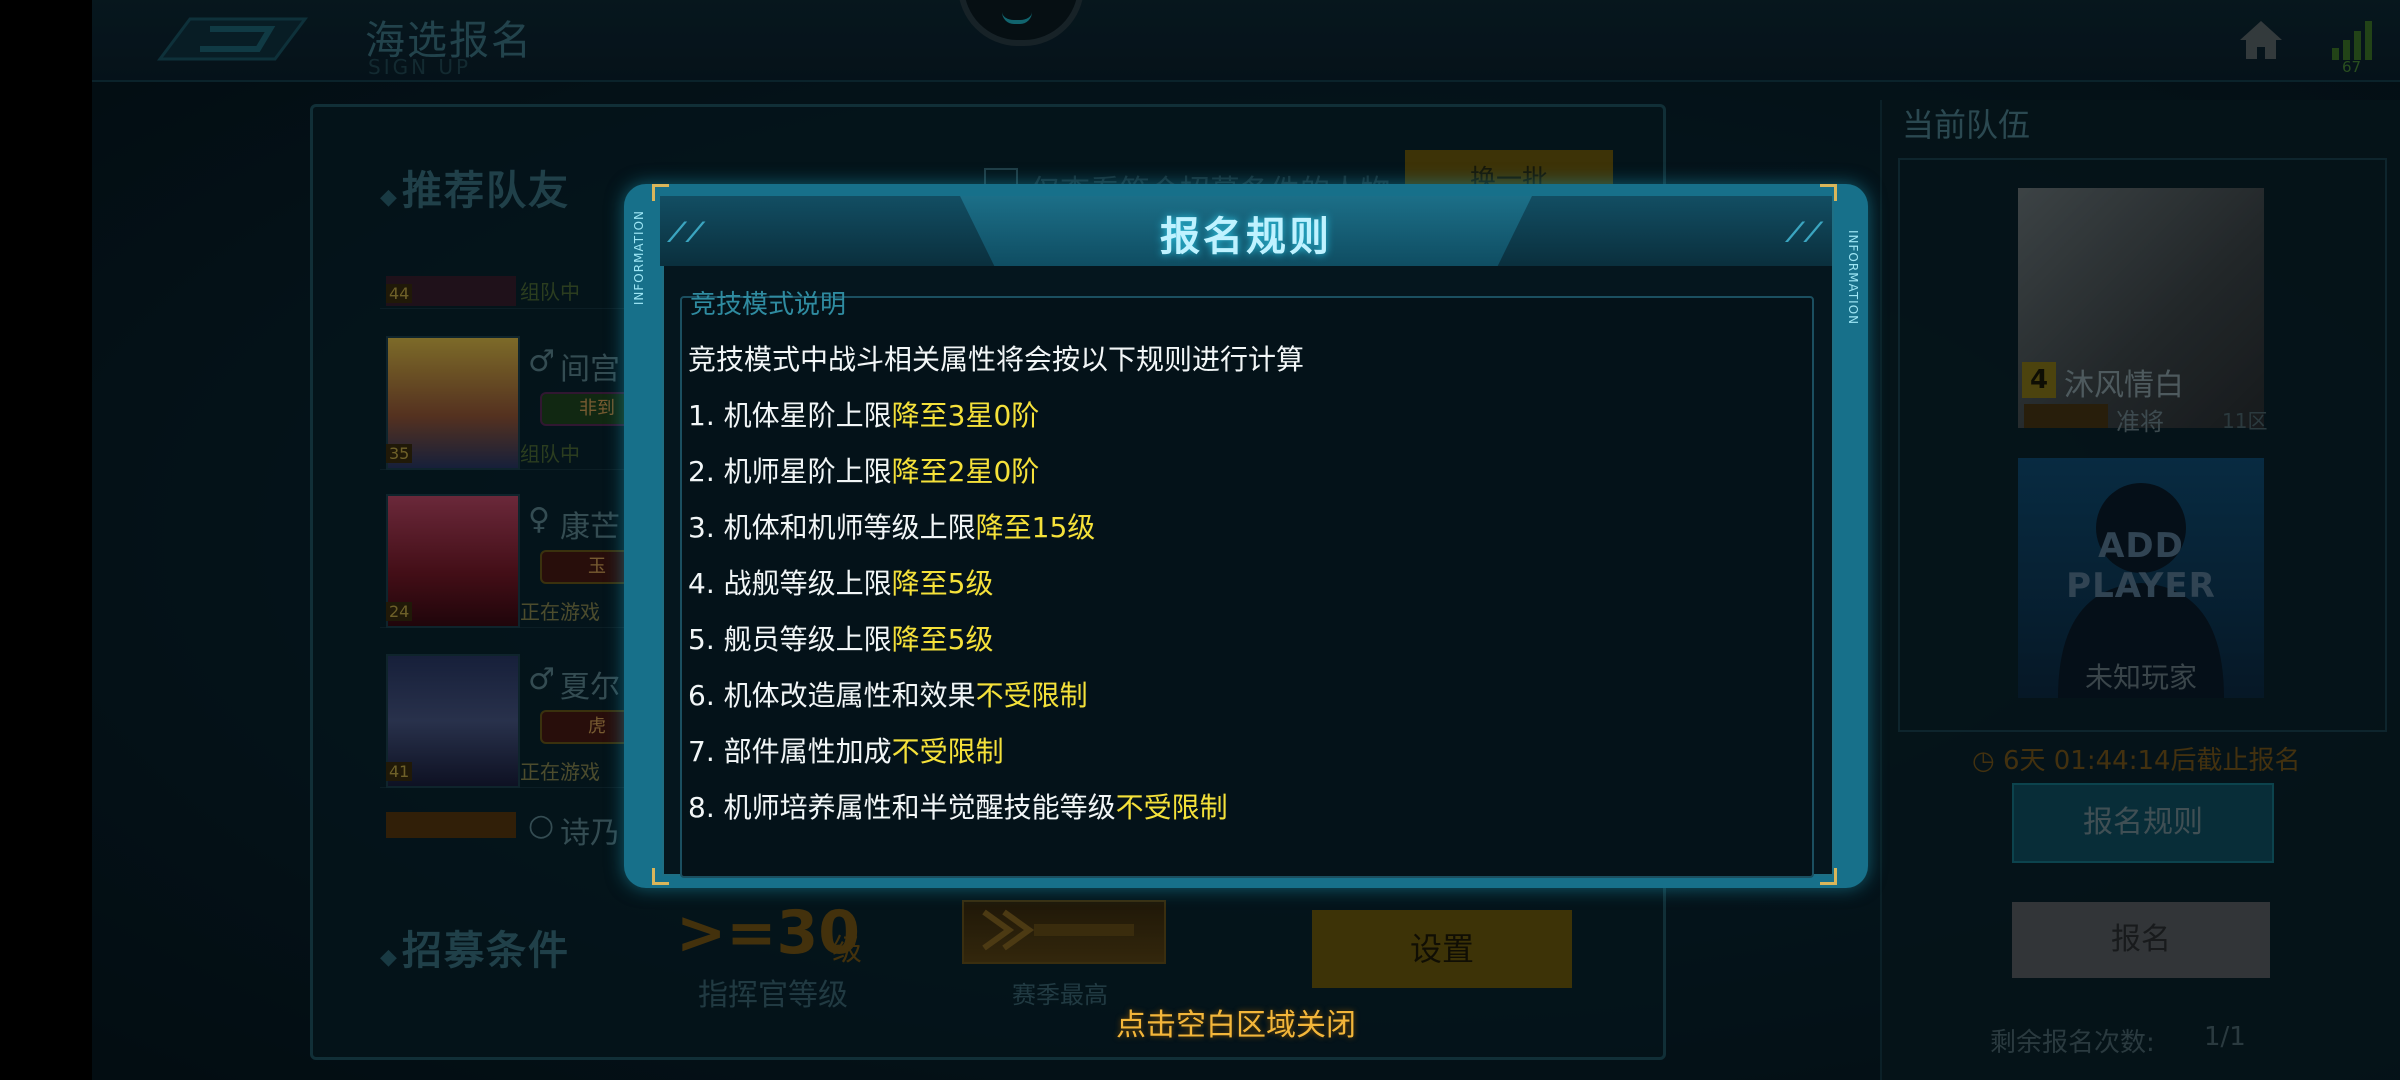 This screenshot has width=2400, height=1080. What do you see at coordinates (902, 807) in the screenshot?
I see `rule-text: 8. 机师培养属性和半觉醒技能等级` at bounding box center [902, 807].